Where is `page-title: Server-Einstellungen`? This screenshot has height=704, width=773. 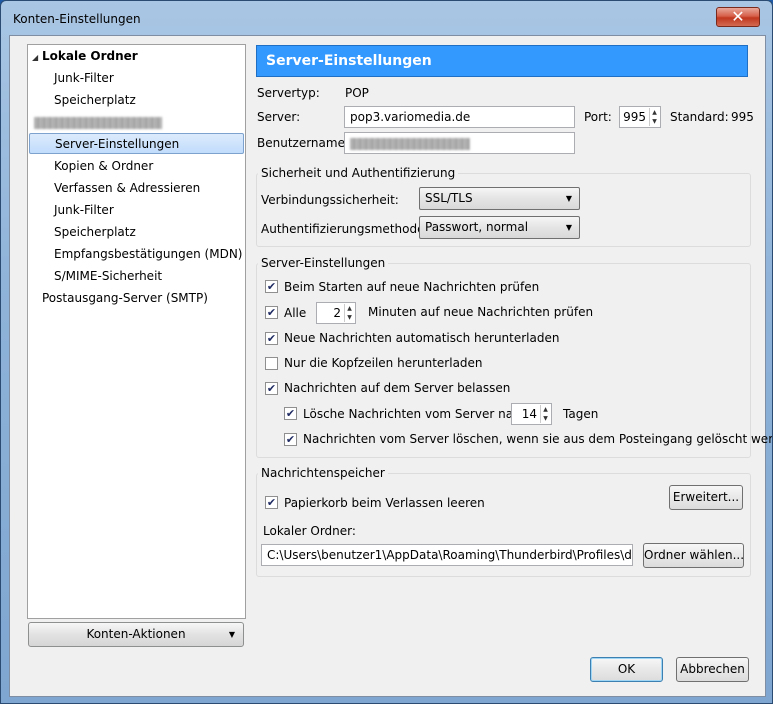
page-title: Server-Einstellungen is located at coordinates (502, 61).